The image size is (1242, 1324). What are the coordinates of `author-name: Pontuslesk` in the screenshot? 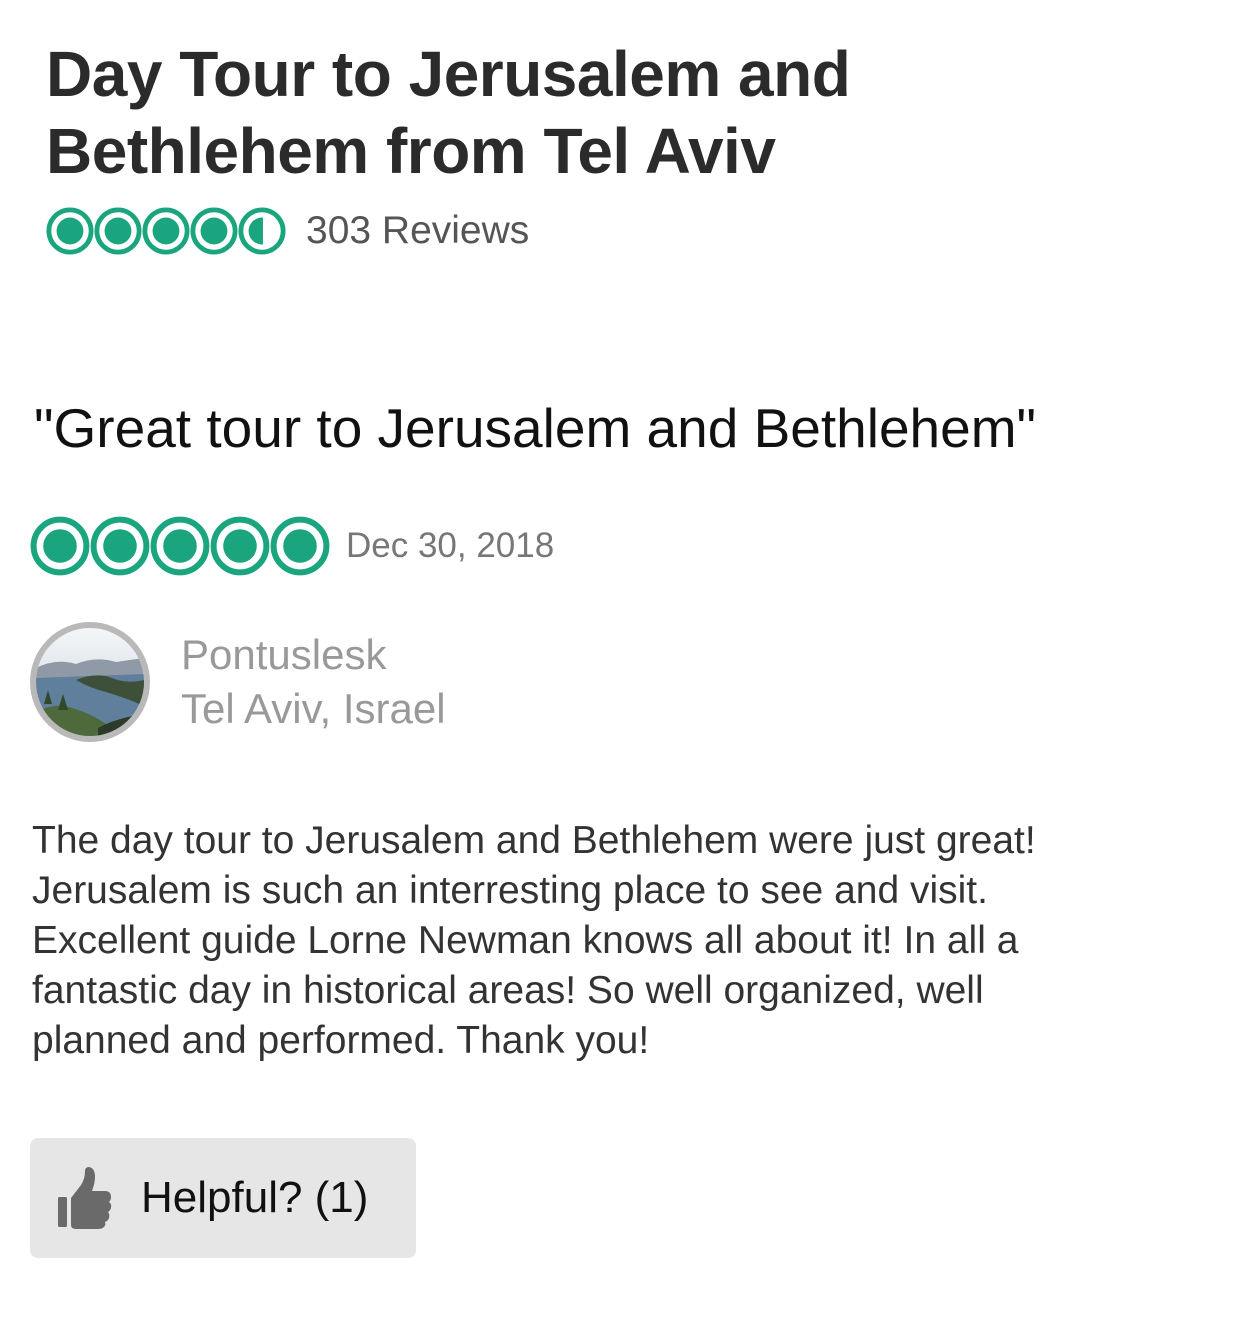 It's located at (313, 655).